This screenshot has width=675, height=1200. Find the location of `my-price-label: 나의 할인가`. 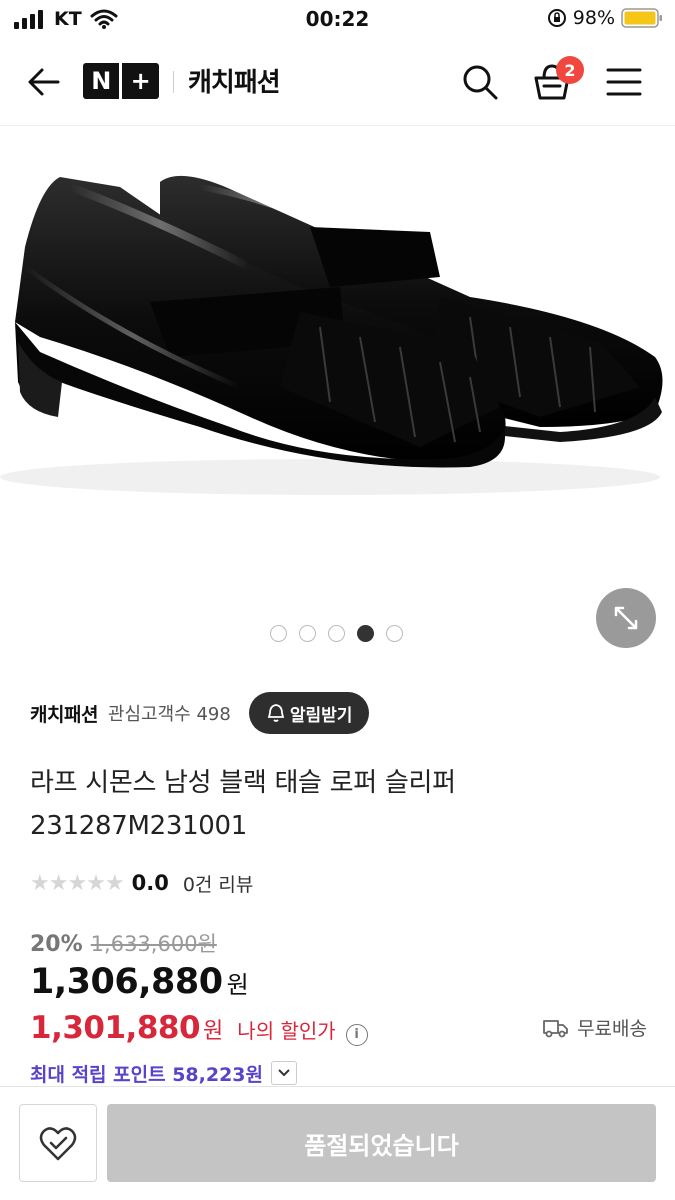

my-price-label: 나의 할인가 is located at coordinates (286, 1031).